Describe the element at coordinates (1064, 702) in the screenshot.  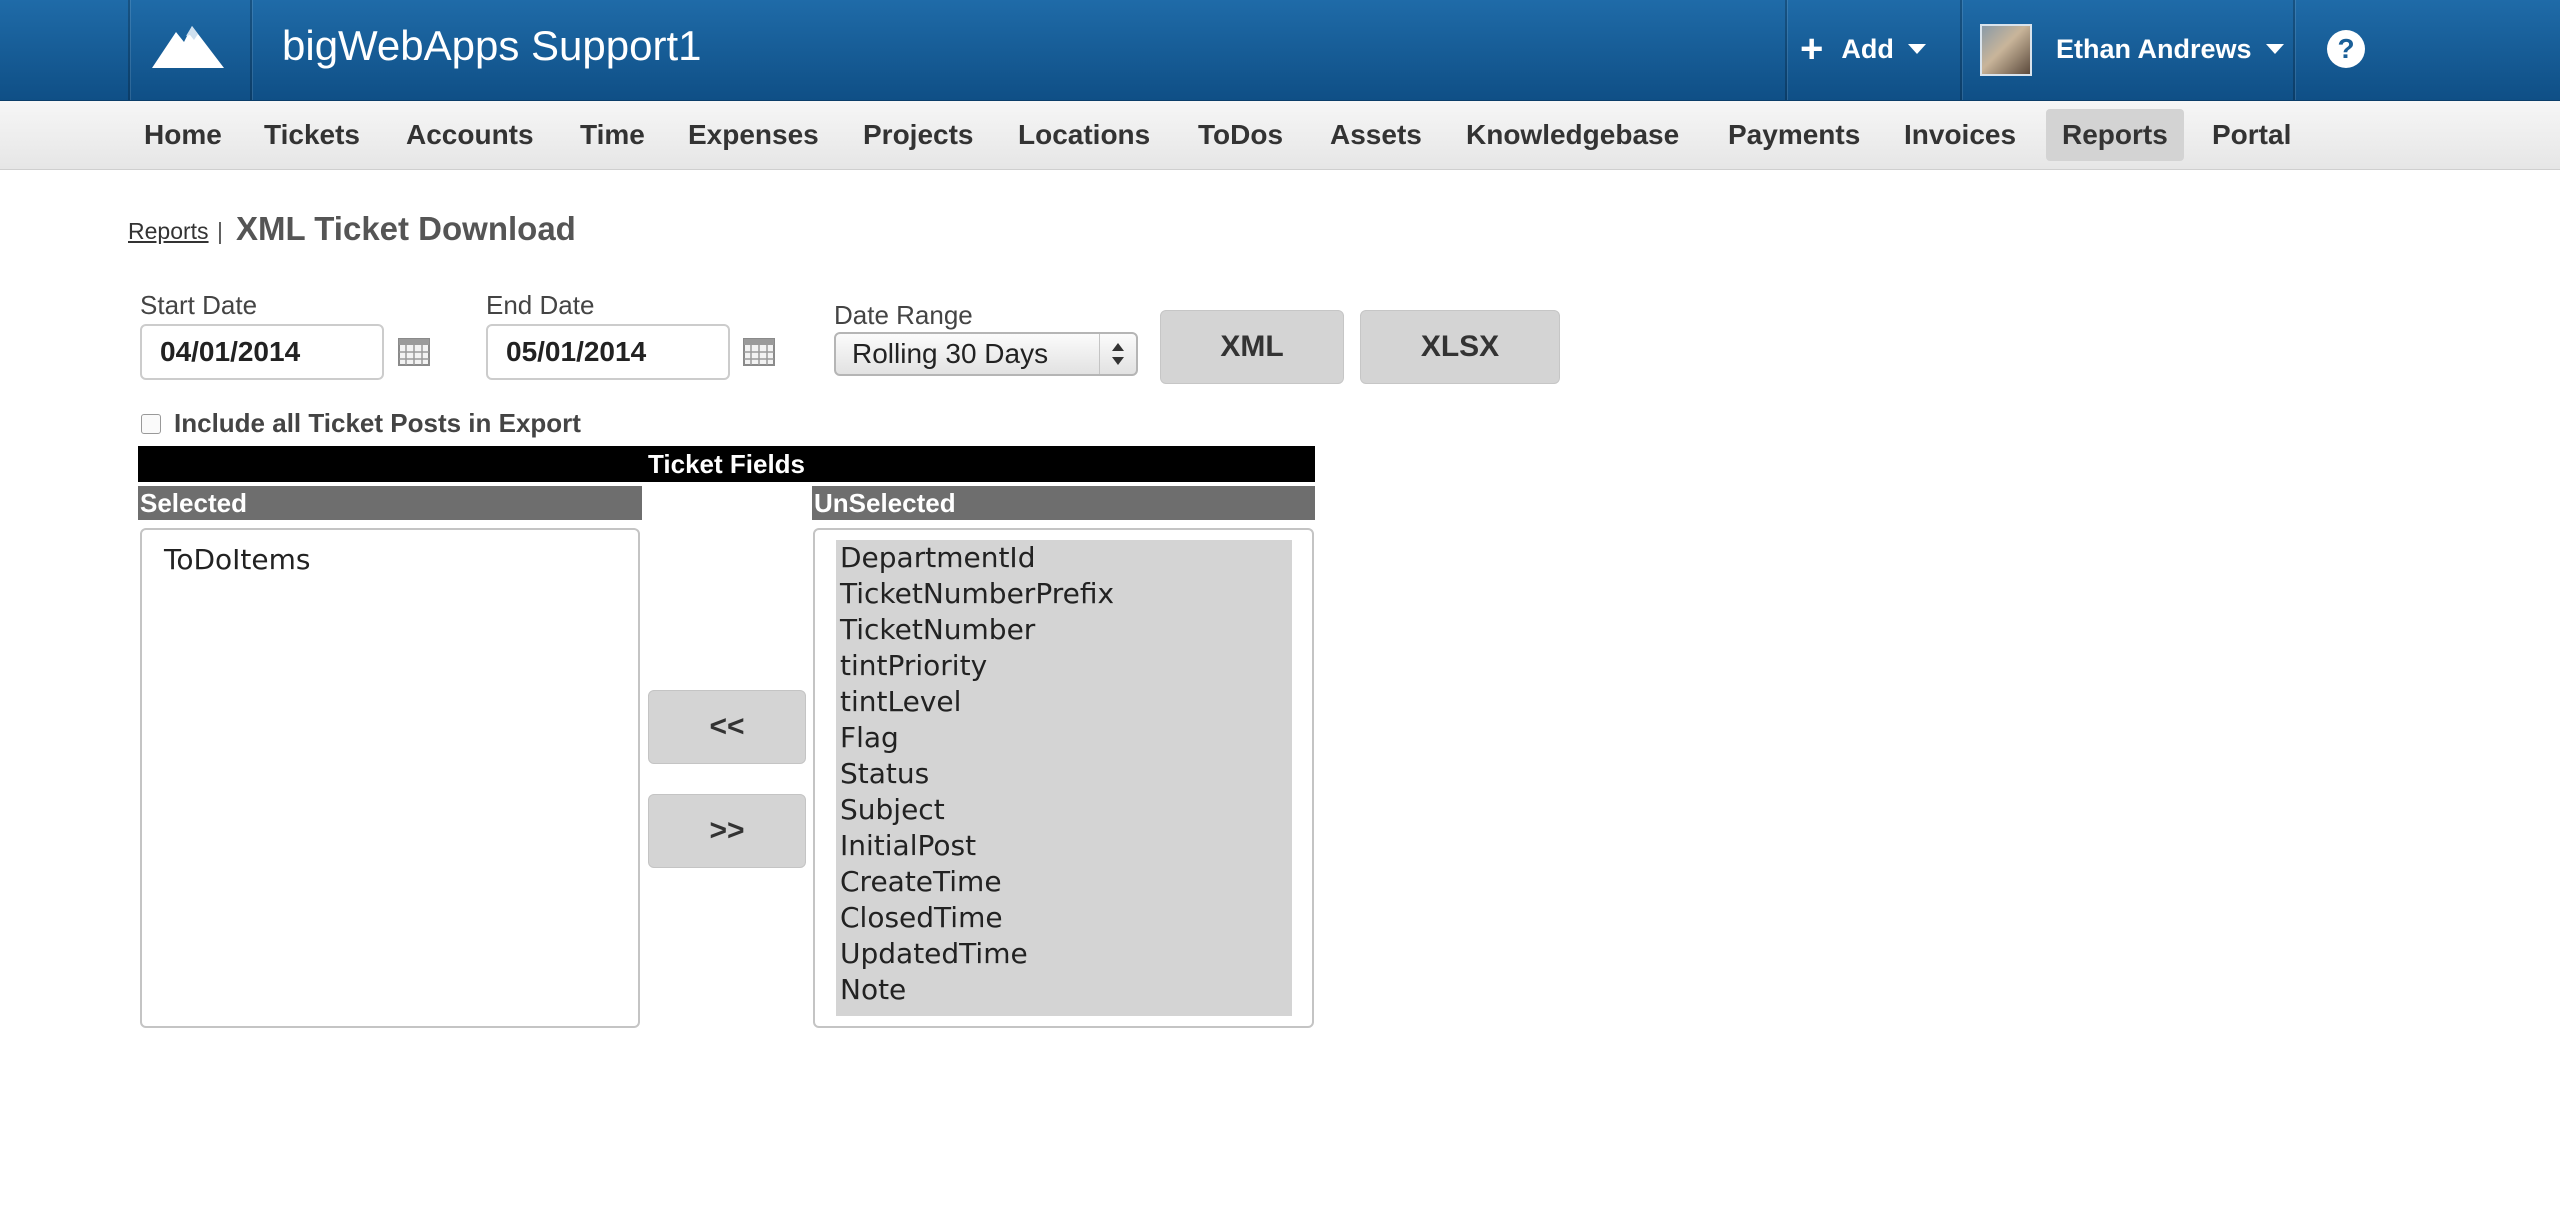
I see `list-item: tintLevel` at that location.